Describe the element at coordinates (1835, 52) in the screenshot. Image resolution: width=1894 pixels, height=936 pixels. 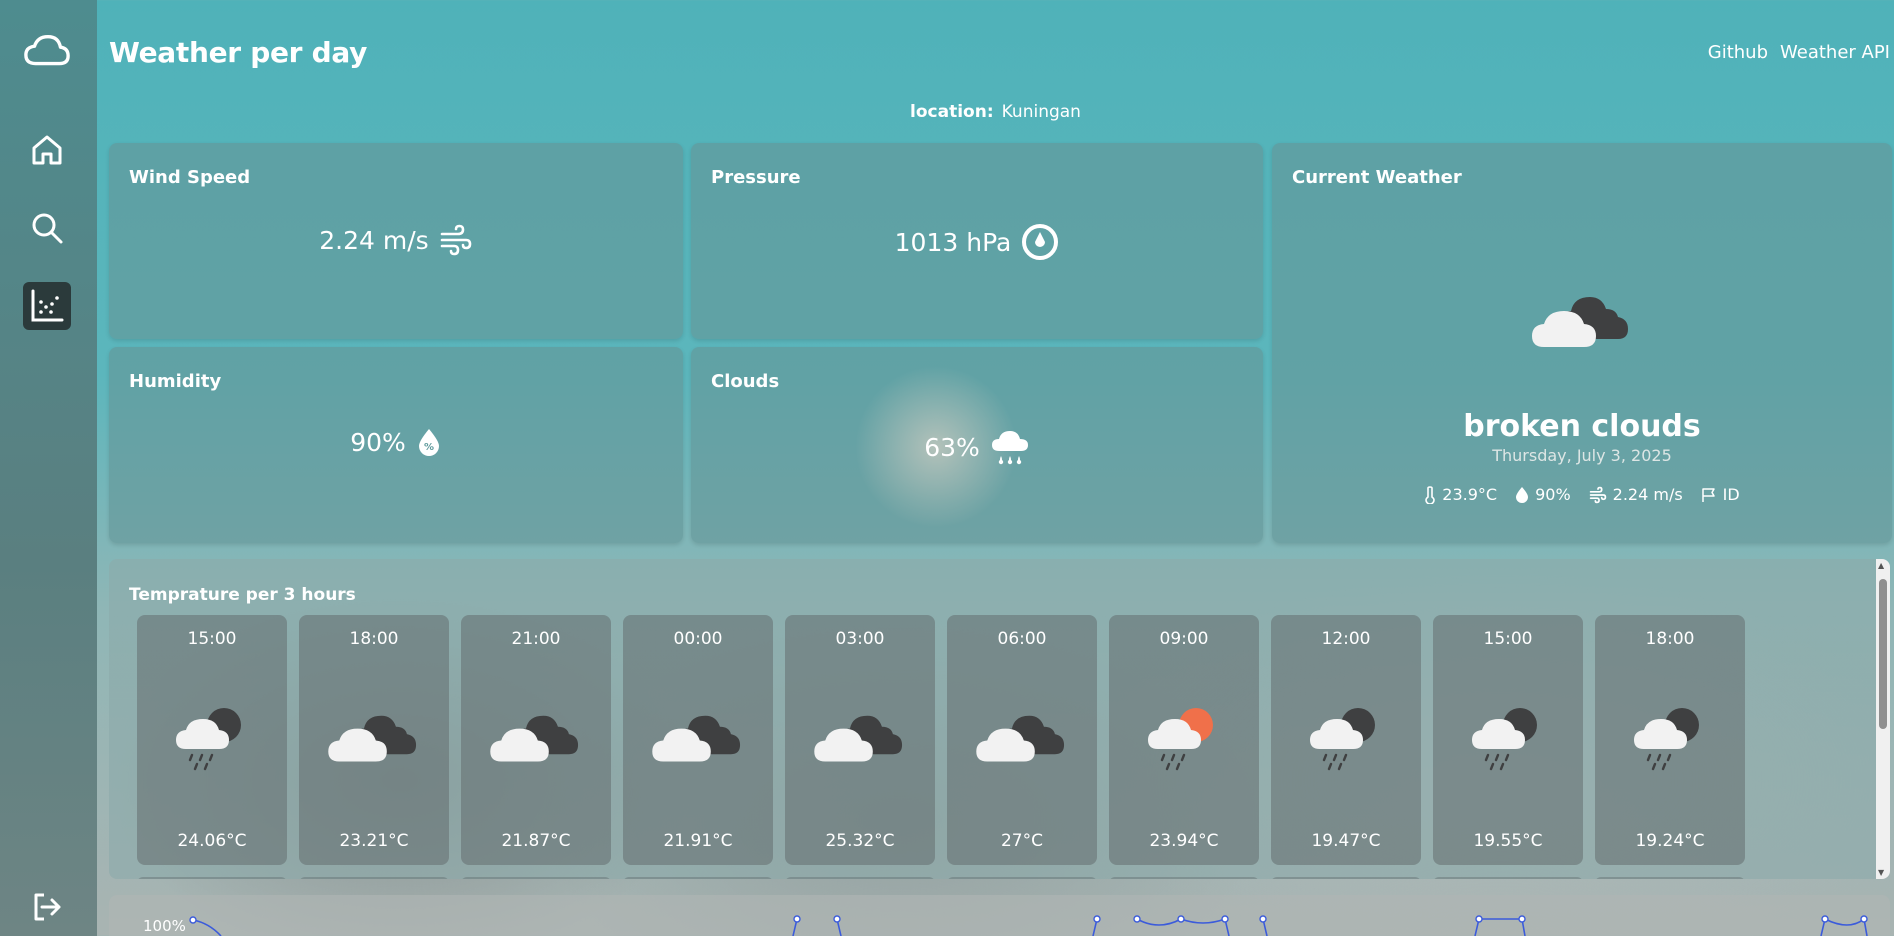
I see `weather-api-link: Weather API` at that location.